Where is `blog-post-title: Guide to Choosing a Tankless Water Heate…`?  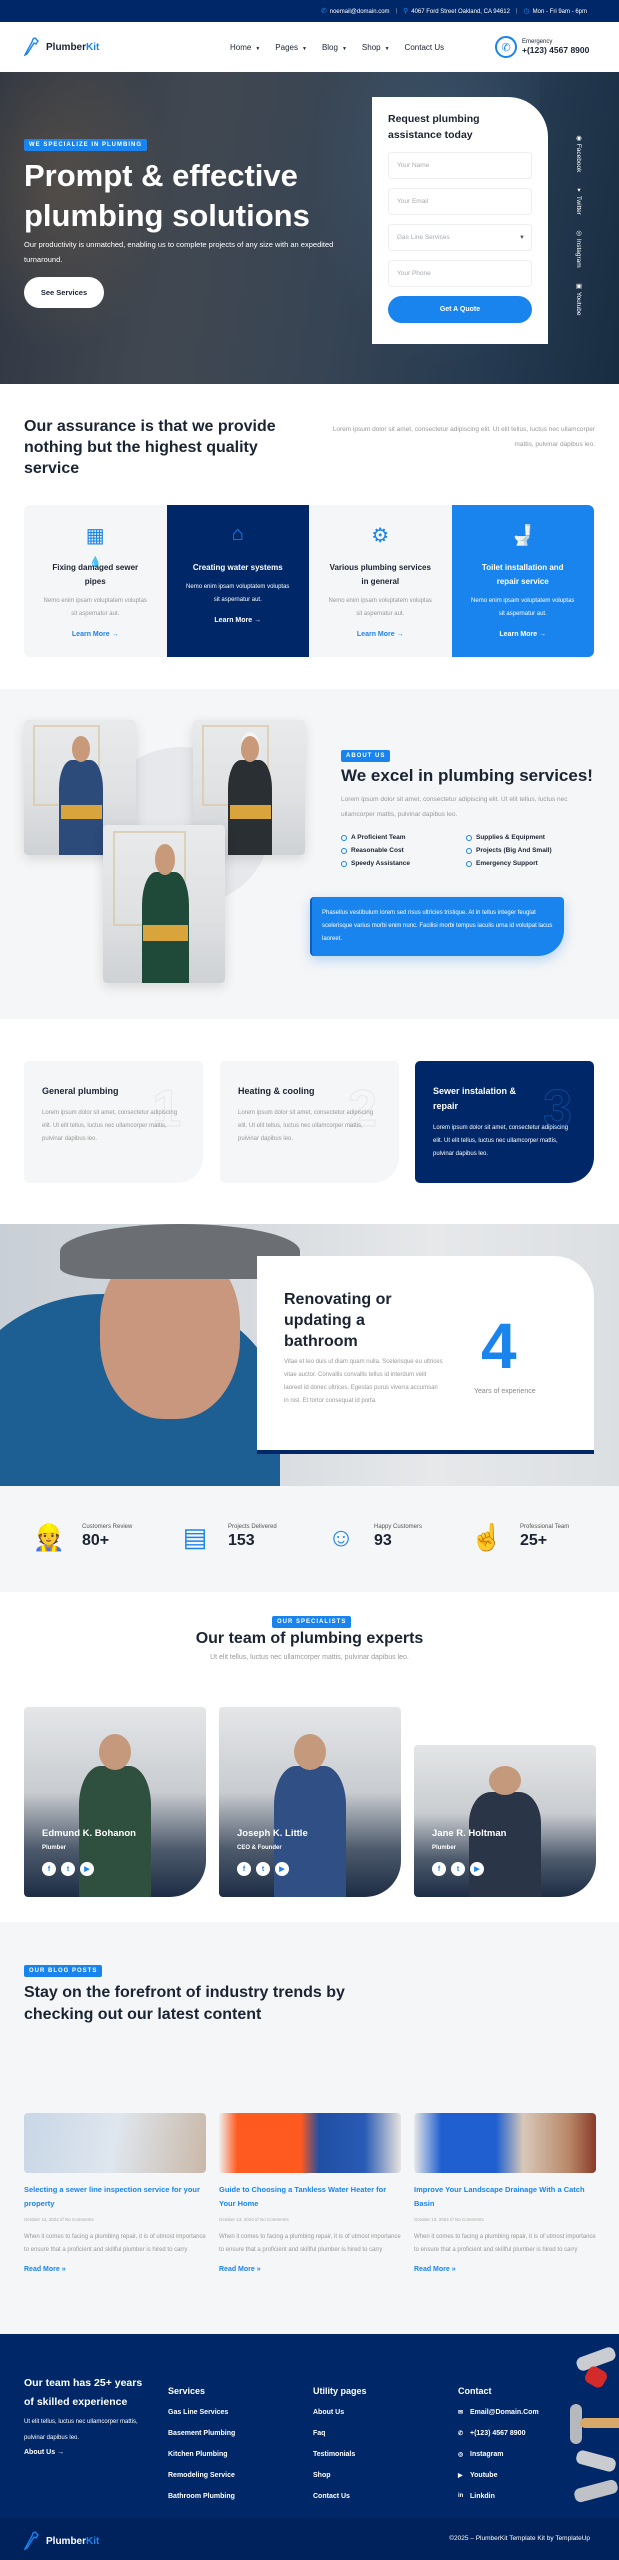
blog-post-title: Guide to Choosing a Tankless Water Heate… is located at coordinates (310, 2197).